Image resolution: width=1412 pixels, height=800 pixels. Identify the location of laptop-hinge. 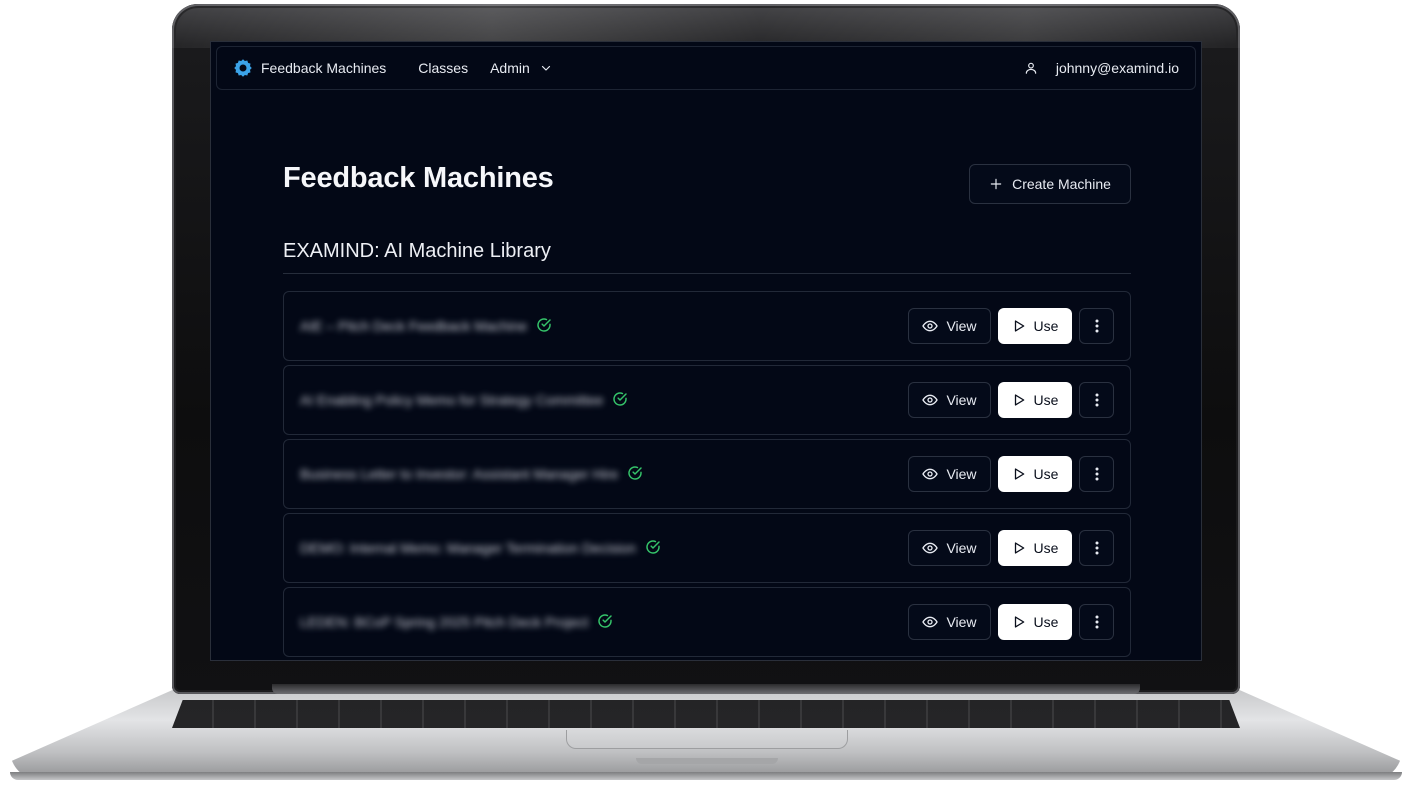
(706, 689).